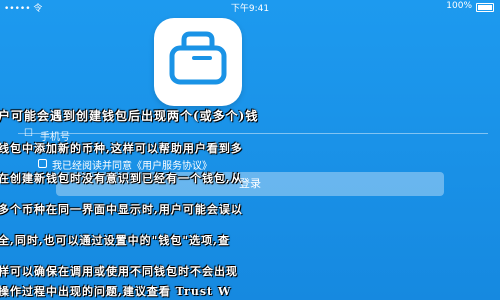  What do you see at coordinates (121, 148) in the screenshot?
I see `article-line: 线包中添加新的币种,这样可以帮助用户看到多` at bounding box center [121, 148].